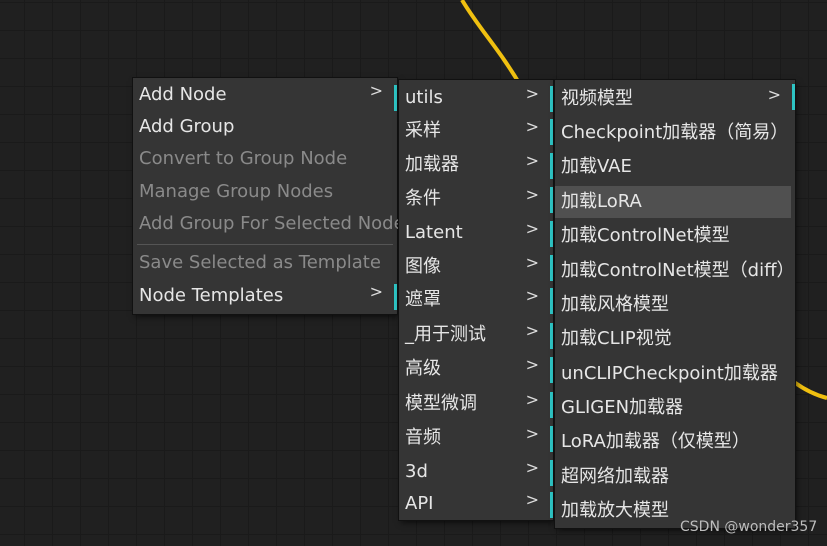  I want to click on menu-item-label: 条件, so click(423, 198).